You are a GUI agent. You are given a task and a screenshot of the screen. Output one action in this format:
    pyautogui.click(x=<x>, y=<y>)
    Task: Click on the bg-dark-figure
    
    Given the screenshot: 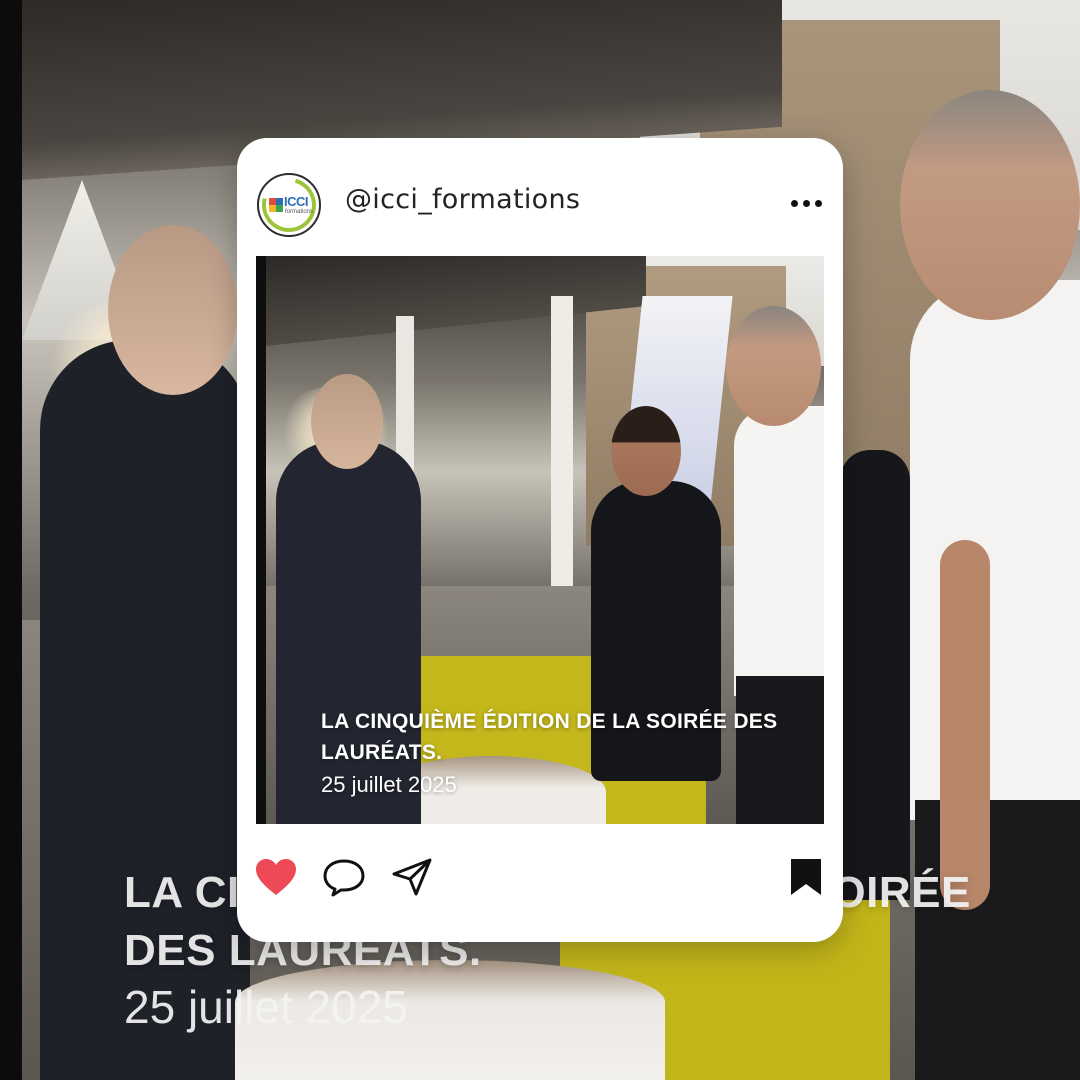 What is the action you would take?
    pyautogui.click(x=875, y=675)
    